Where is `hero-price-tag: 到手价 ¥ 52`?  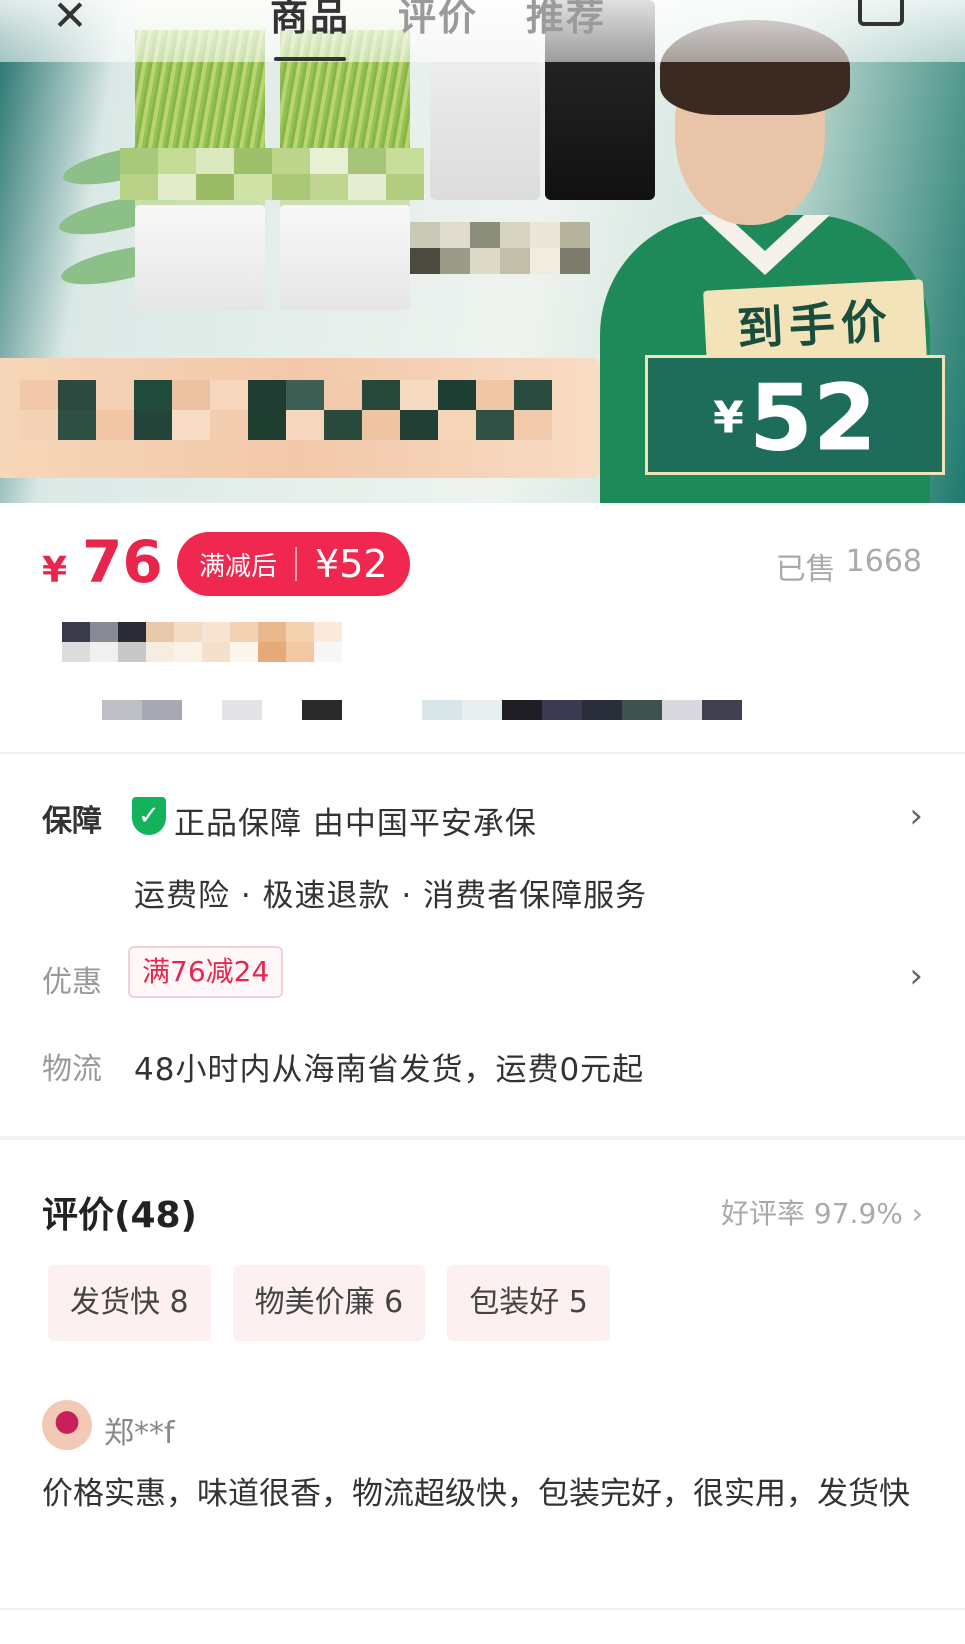 hero-price-tag: 到手价 ¥ 52 is located at coordinates (795, 377).